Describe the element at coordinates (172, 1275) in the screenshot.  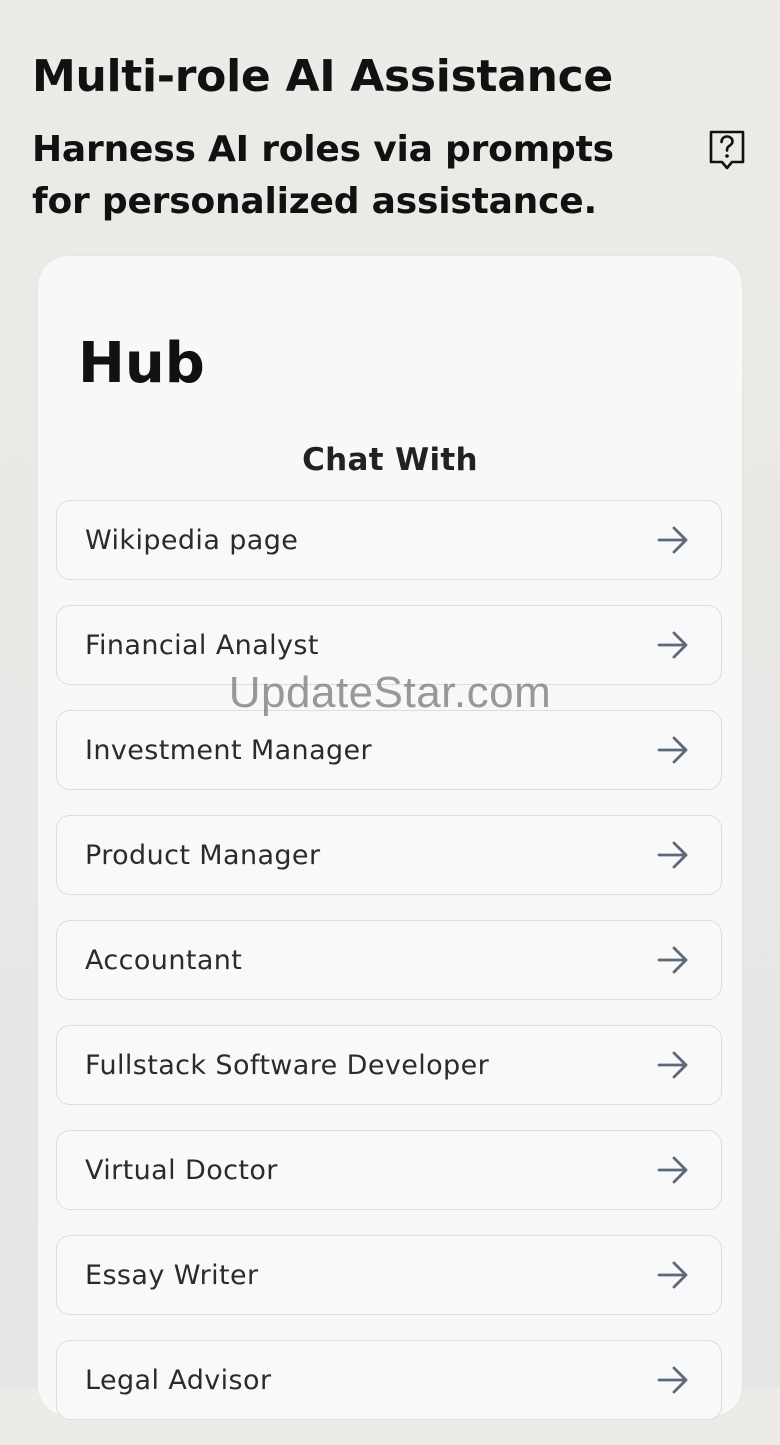
I see `role-item-label: Essay Writer` at that location.